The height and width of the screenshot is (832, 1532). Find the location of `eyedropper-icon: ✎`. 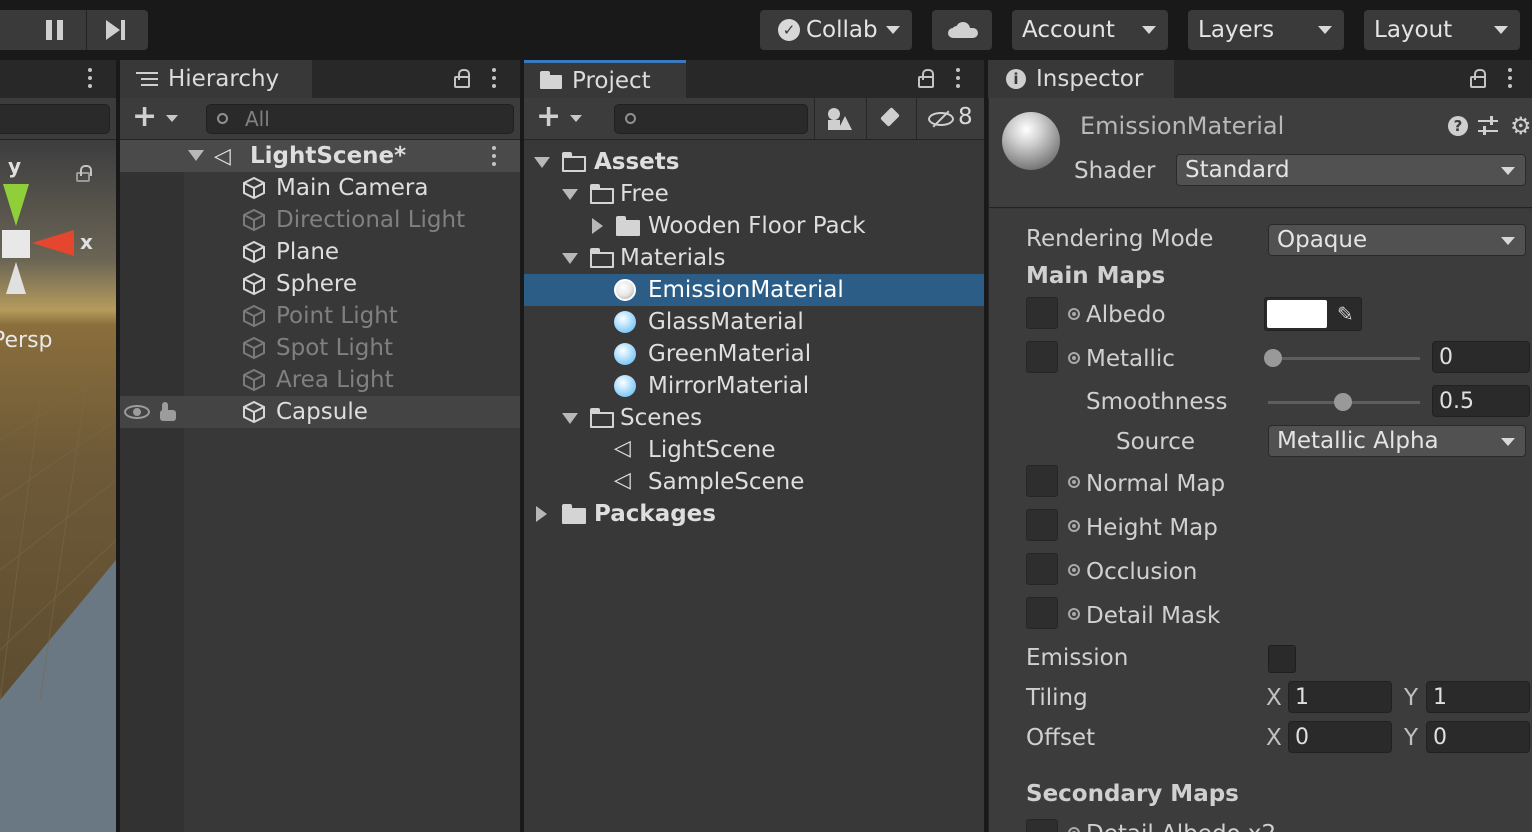

eyedropper-icon: ✎ is located at coordinates (1345, 314).